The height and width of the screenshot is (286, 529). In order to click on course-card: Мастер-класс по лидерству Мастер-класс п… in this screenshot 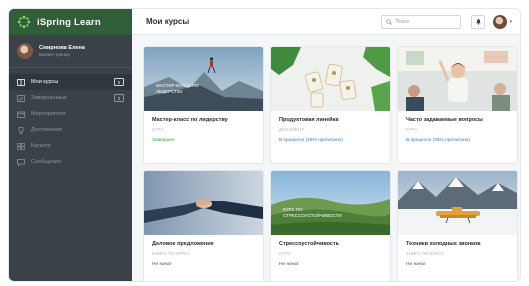, I will do `click(203, 105)`.